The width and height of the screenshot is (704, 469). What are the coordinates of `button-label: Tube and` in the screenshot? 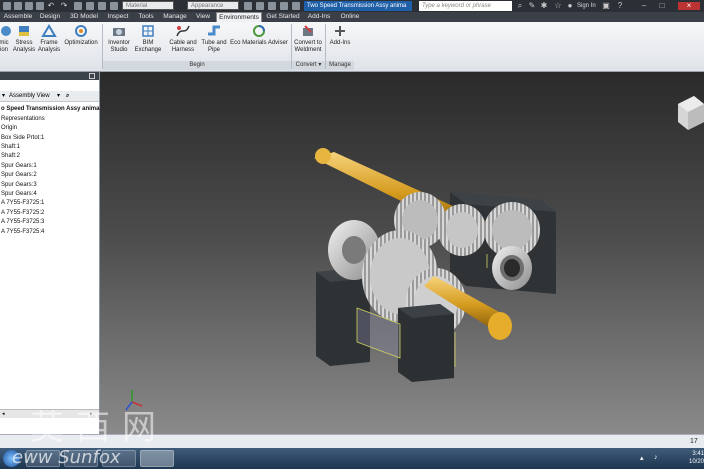 It's located at (214, 43).